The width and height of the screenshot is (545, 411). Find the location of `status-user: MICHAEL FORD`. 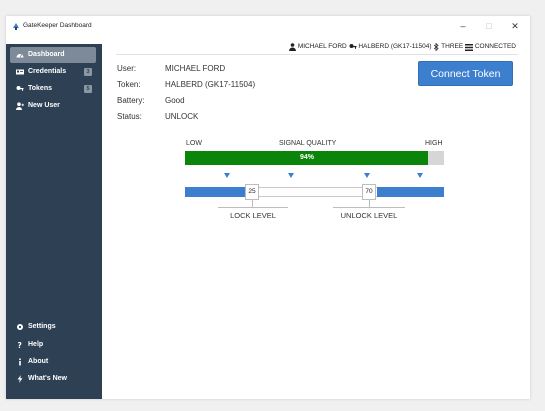

status-user: MICHAEL FORD is located at coordinates (322, 46).